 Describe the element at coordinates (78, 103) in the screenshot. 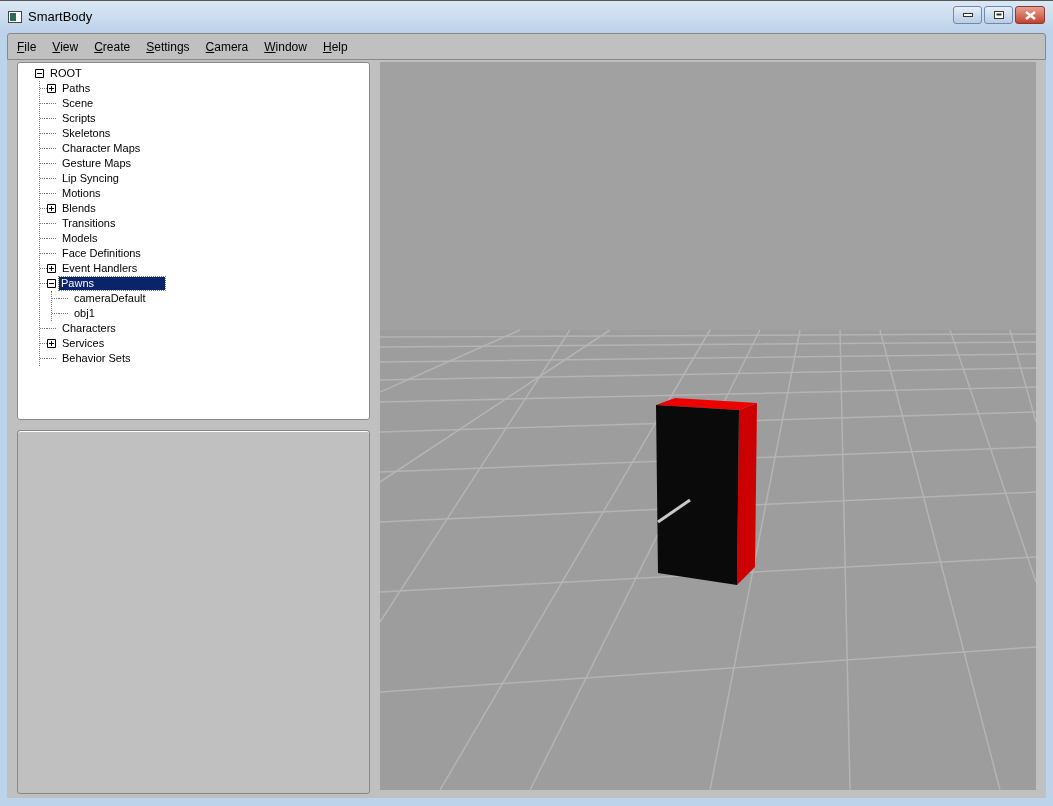

I see `tree-item: Scene` at that location.